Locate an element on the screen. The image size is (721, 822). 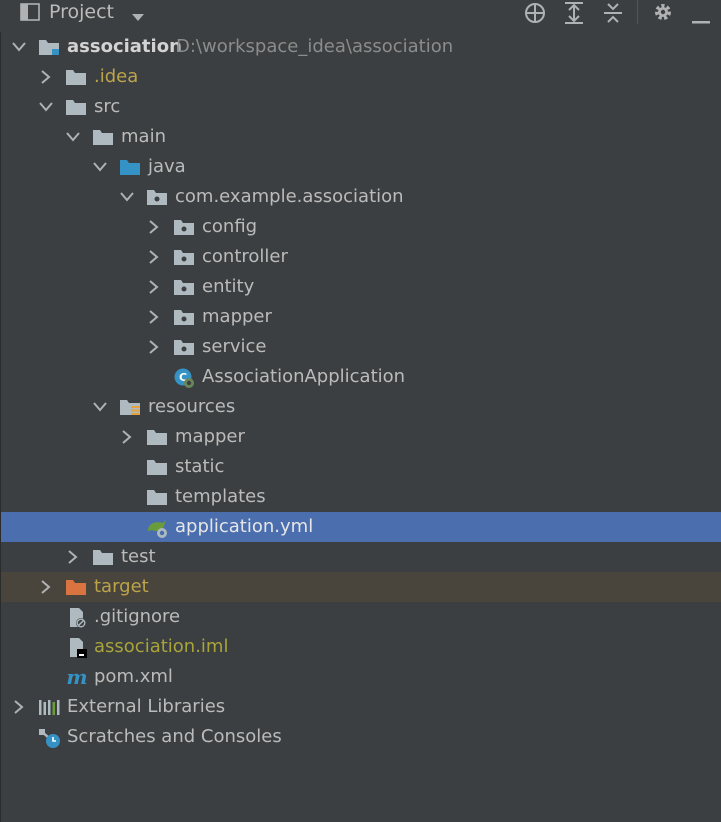
tree-node-label: resources is located at coordinates (192, 406).